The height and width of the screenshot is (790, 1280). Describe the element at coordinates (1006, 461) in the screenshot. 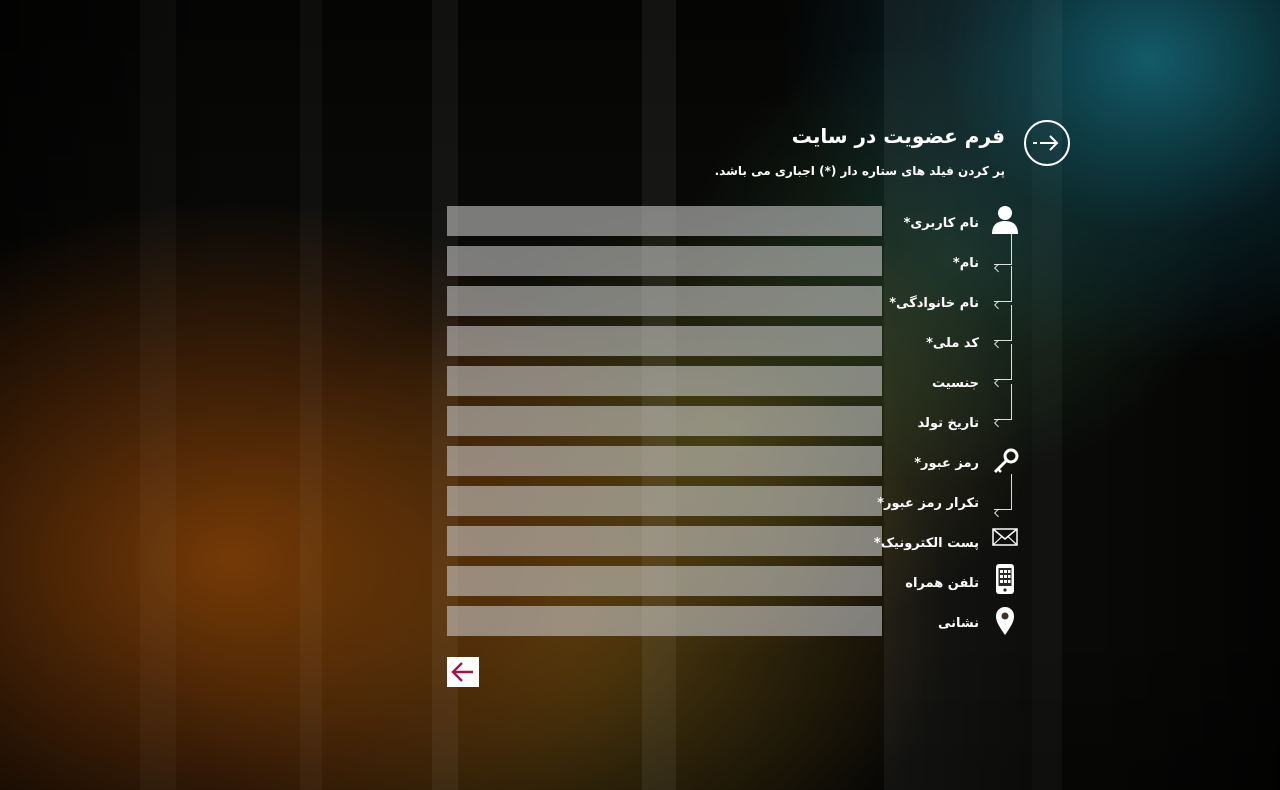

I see `key-icon` at that location.